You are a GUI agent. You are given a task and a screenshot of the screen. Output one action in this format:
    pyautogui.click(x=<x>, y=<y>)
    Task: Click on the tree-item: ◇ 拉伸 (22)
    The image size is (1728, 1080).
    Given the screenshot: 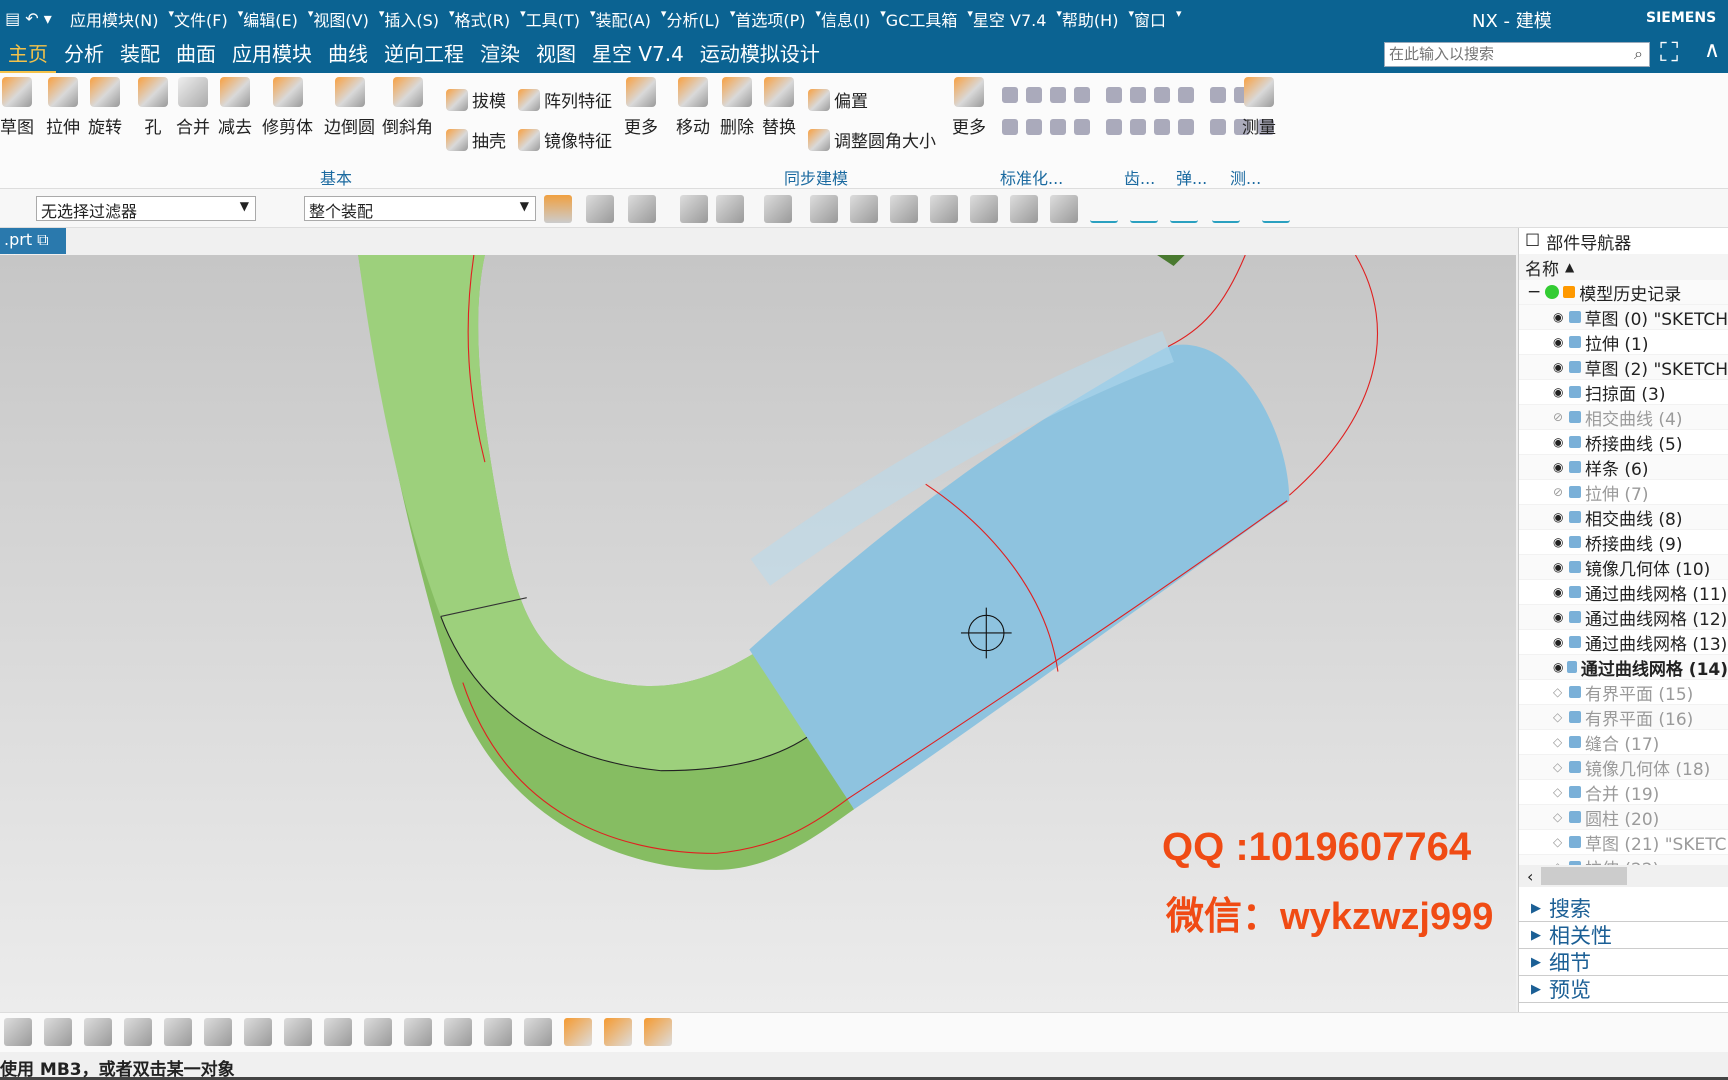 What is the action you would take?
    pyautogui.click(x=1623, y=860)
    